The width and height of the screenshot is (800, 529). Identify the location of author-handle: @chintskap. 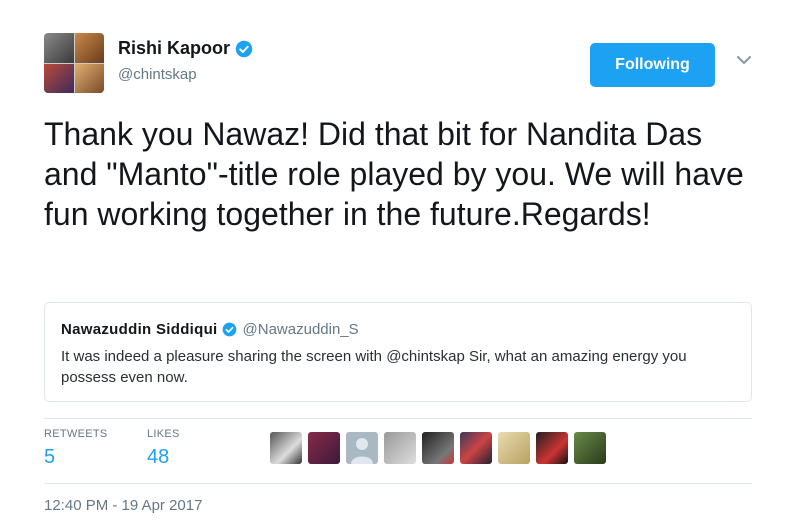
(157, 74).